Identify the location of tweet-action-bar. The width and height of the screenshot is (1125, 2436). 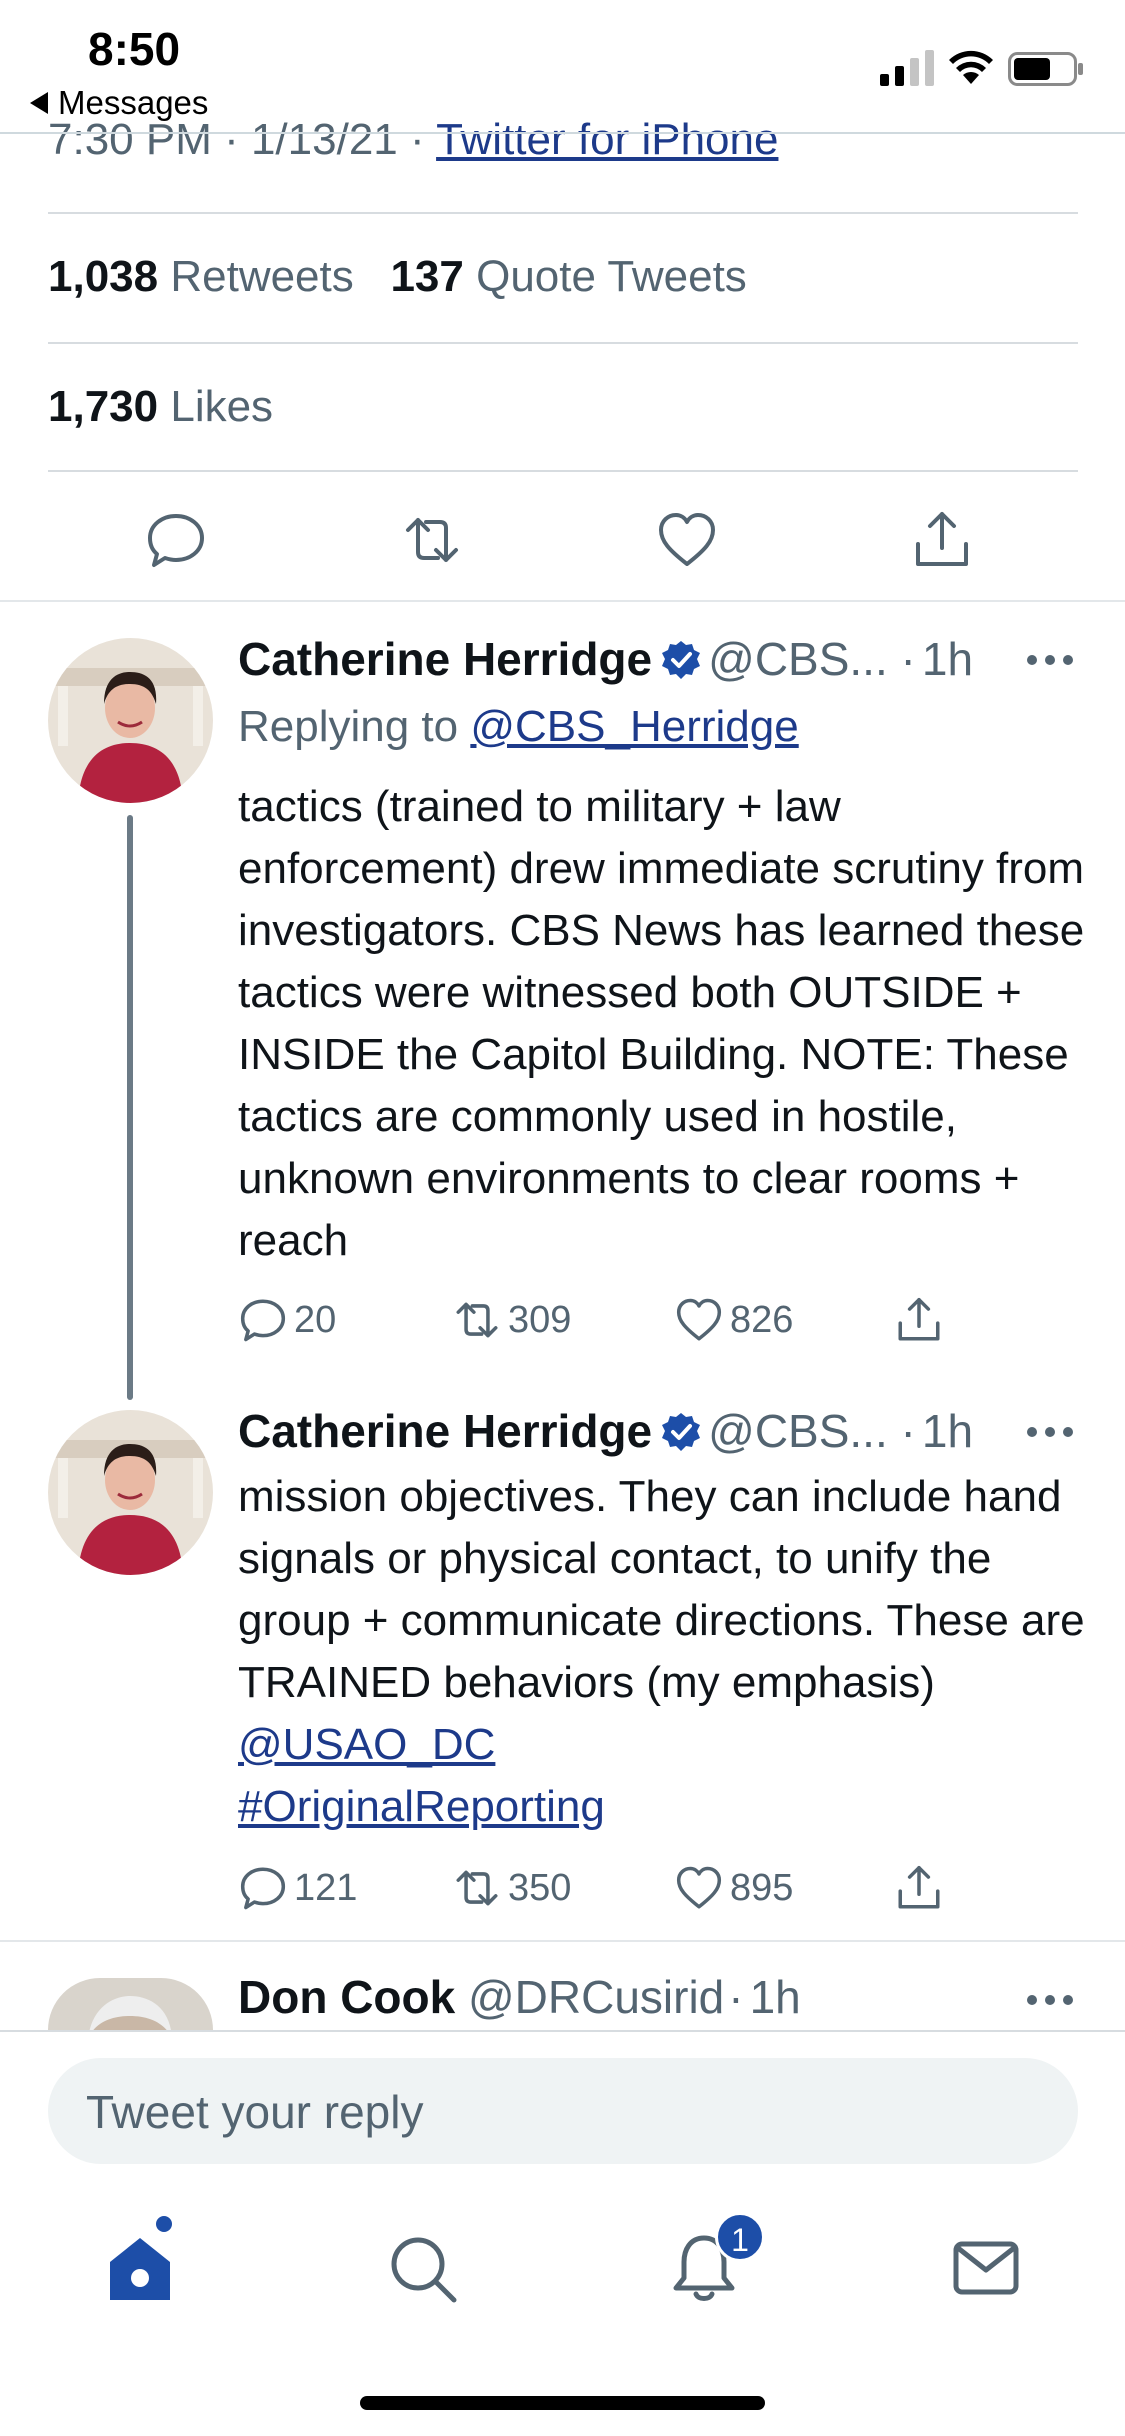
(562, 540).